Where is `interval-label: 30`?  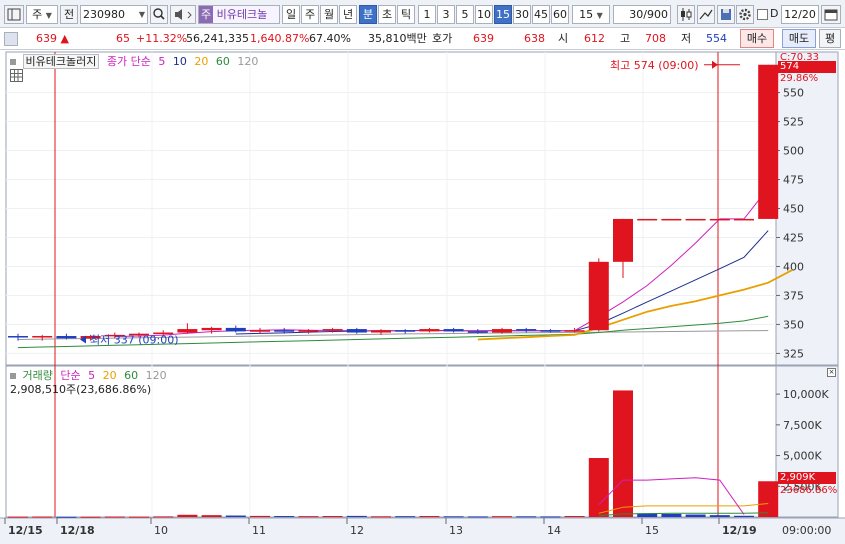
interval-label: 30 is located at coordinates (522, 14).